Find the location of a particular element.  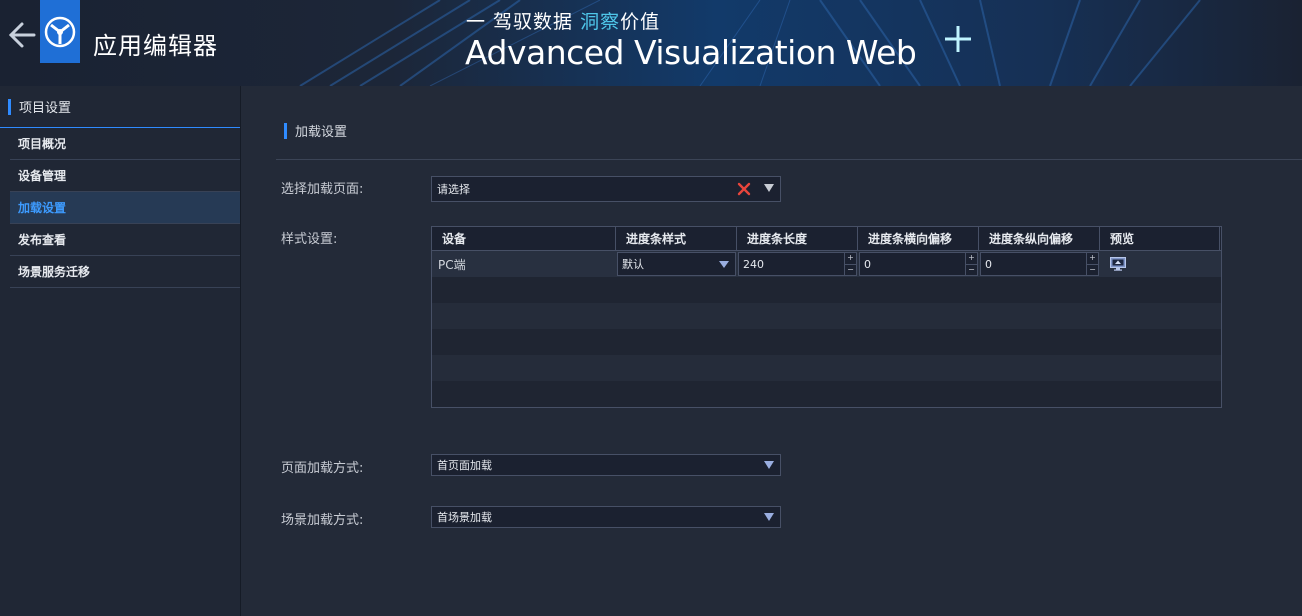

bar-length-cell: 240 + − is located at coordinates (797, 264).